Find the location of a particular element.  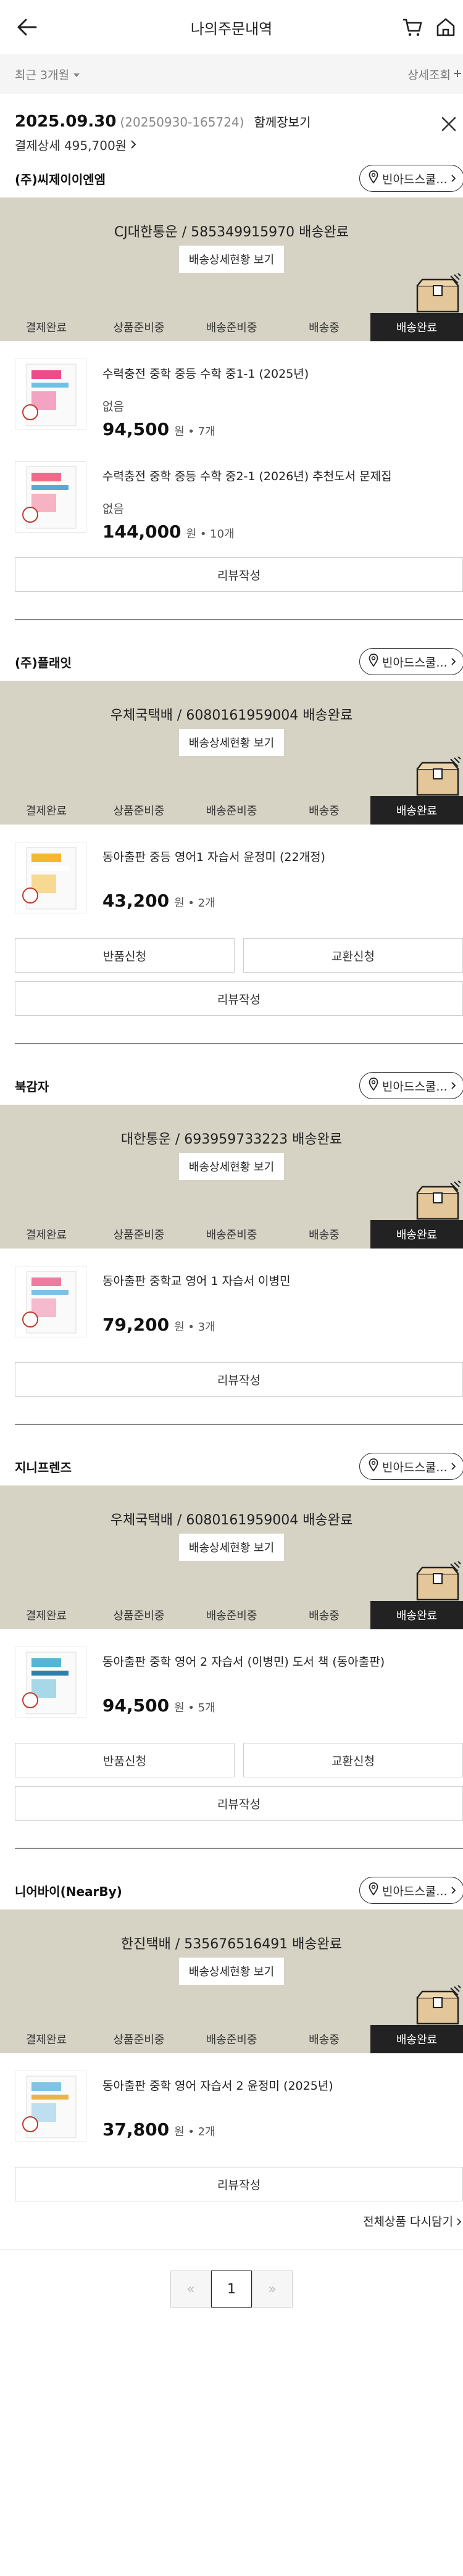

home-icon is located at coordinates (446, 27).